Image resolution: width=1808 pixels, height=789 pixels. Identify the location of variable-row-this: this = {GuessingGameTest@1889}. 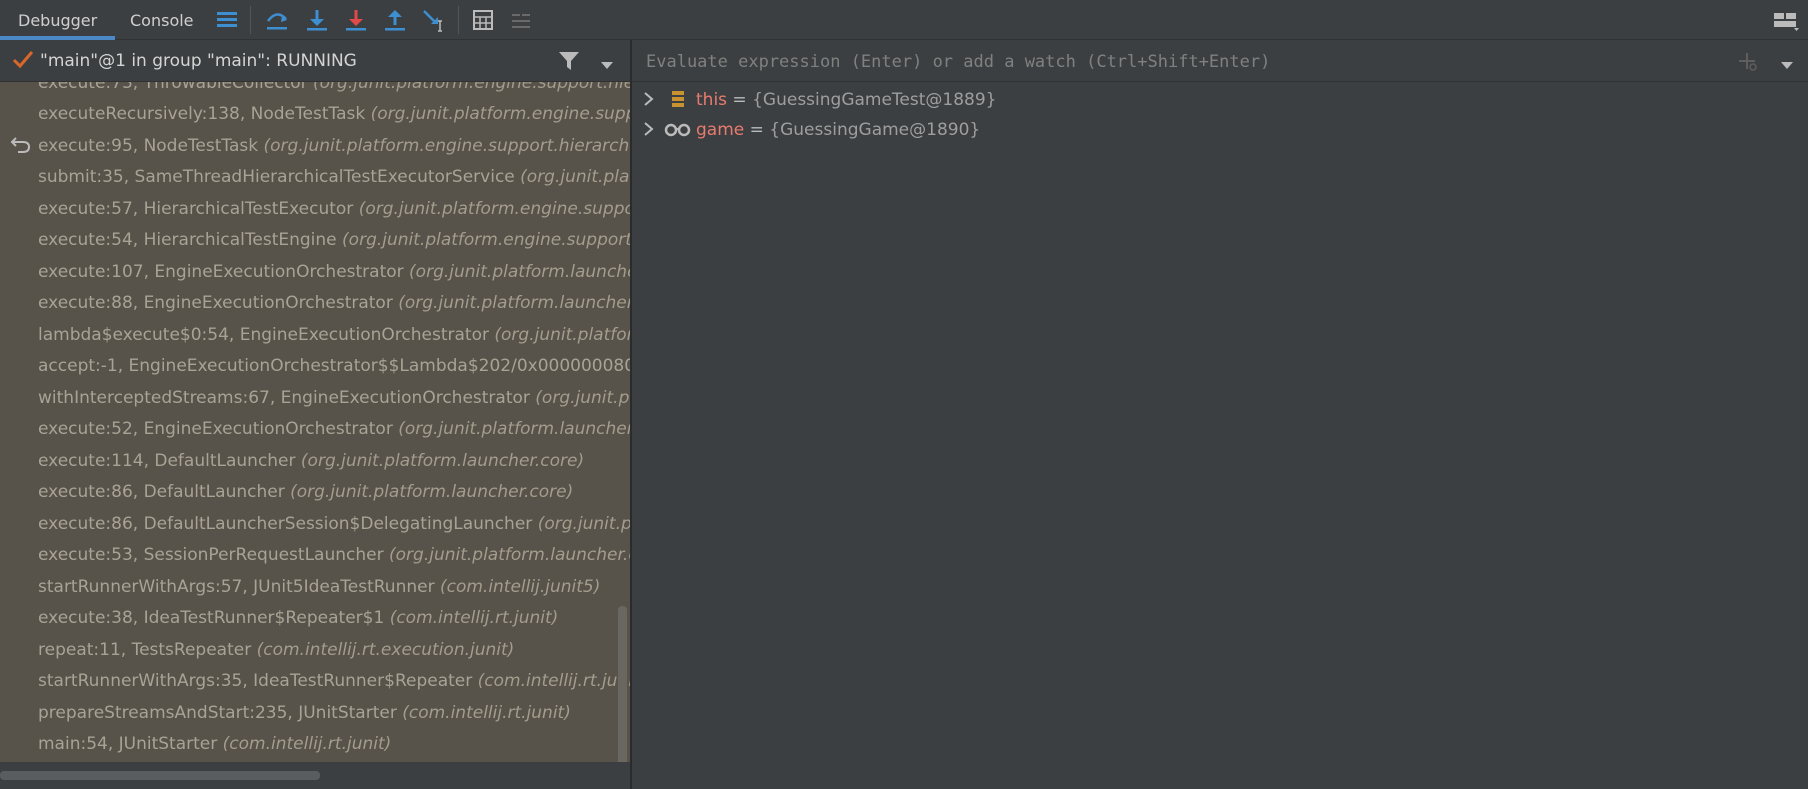
(1220, 101).